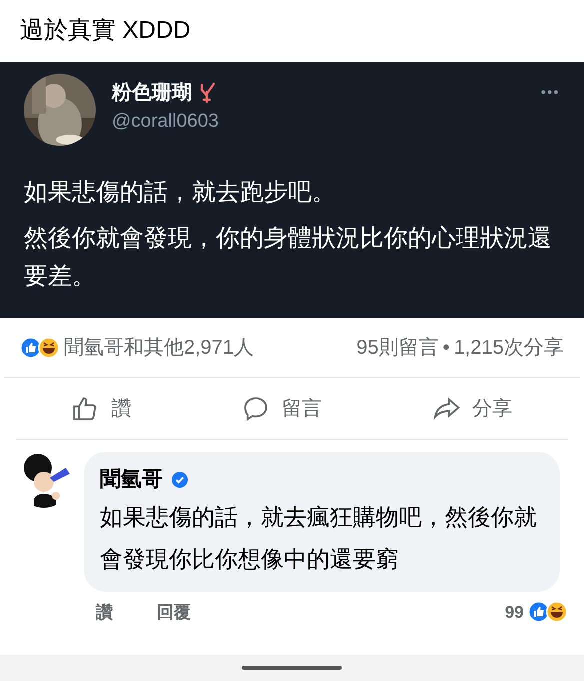 Image resolution: width=584 pixels, height=681 pixels. Describe the element at coordinates (282, 409) in the screenshot. I see `action-button: 留言` at that location.